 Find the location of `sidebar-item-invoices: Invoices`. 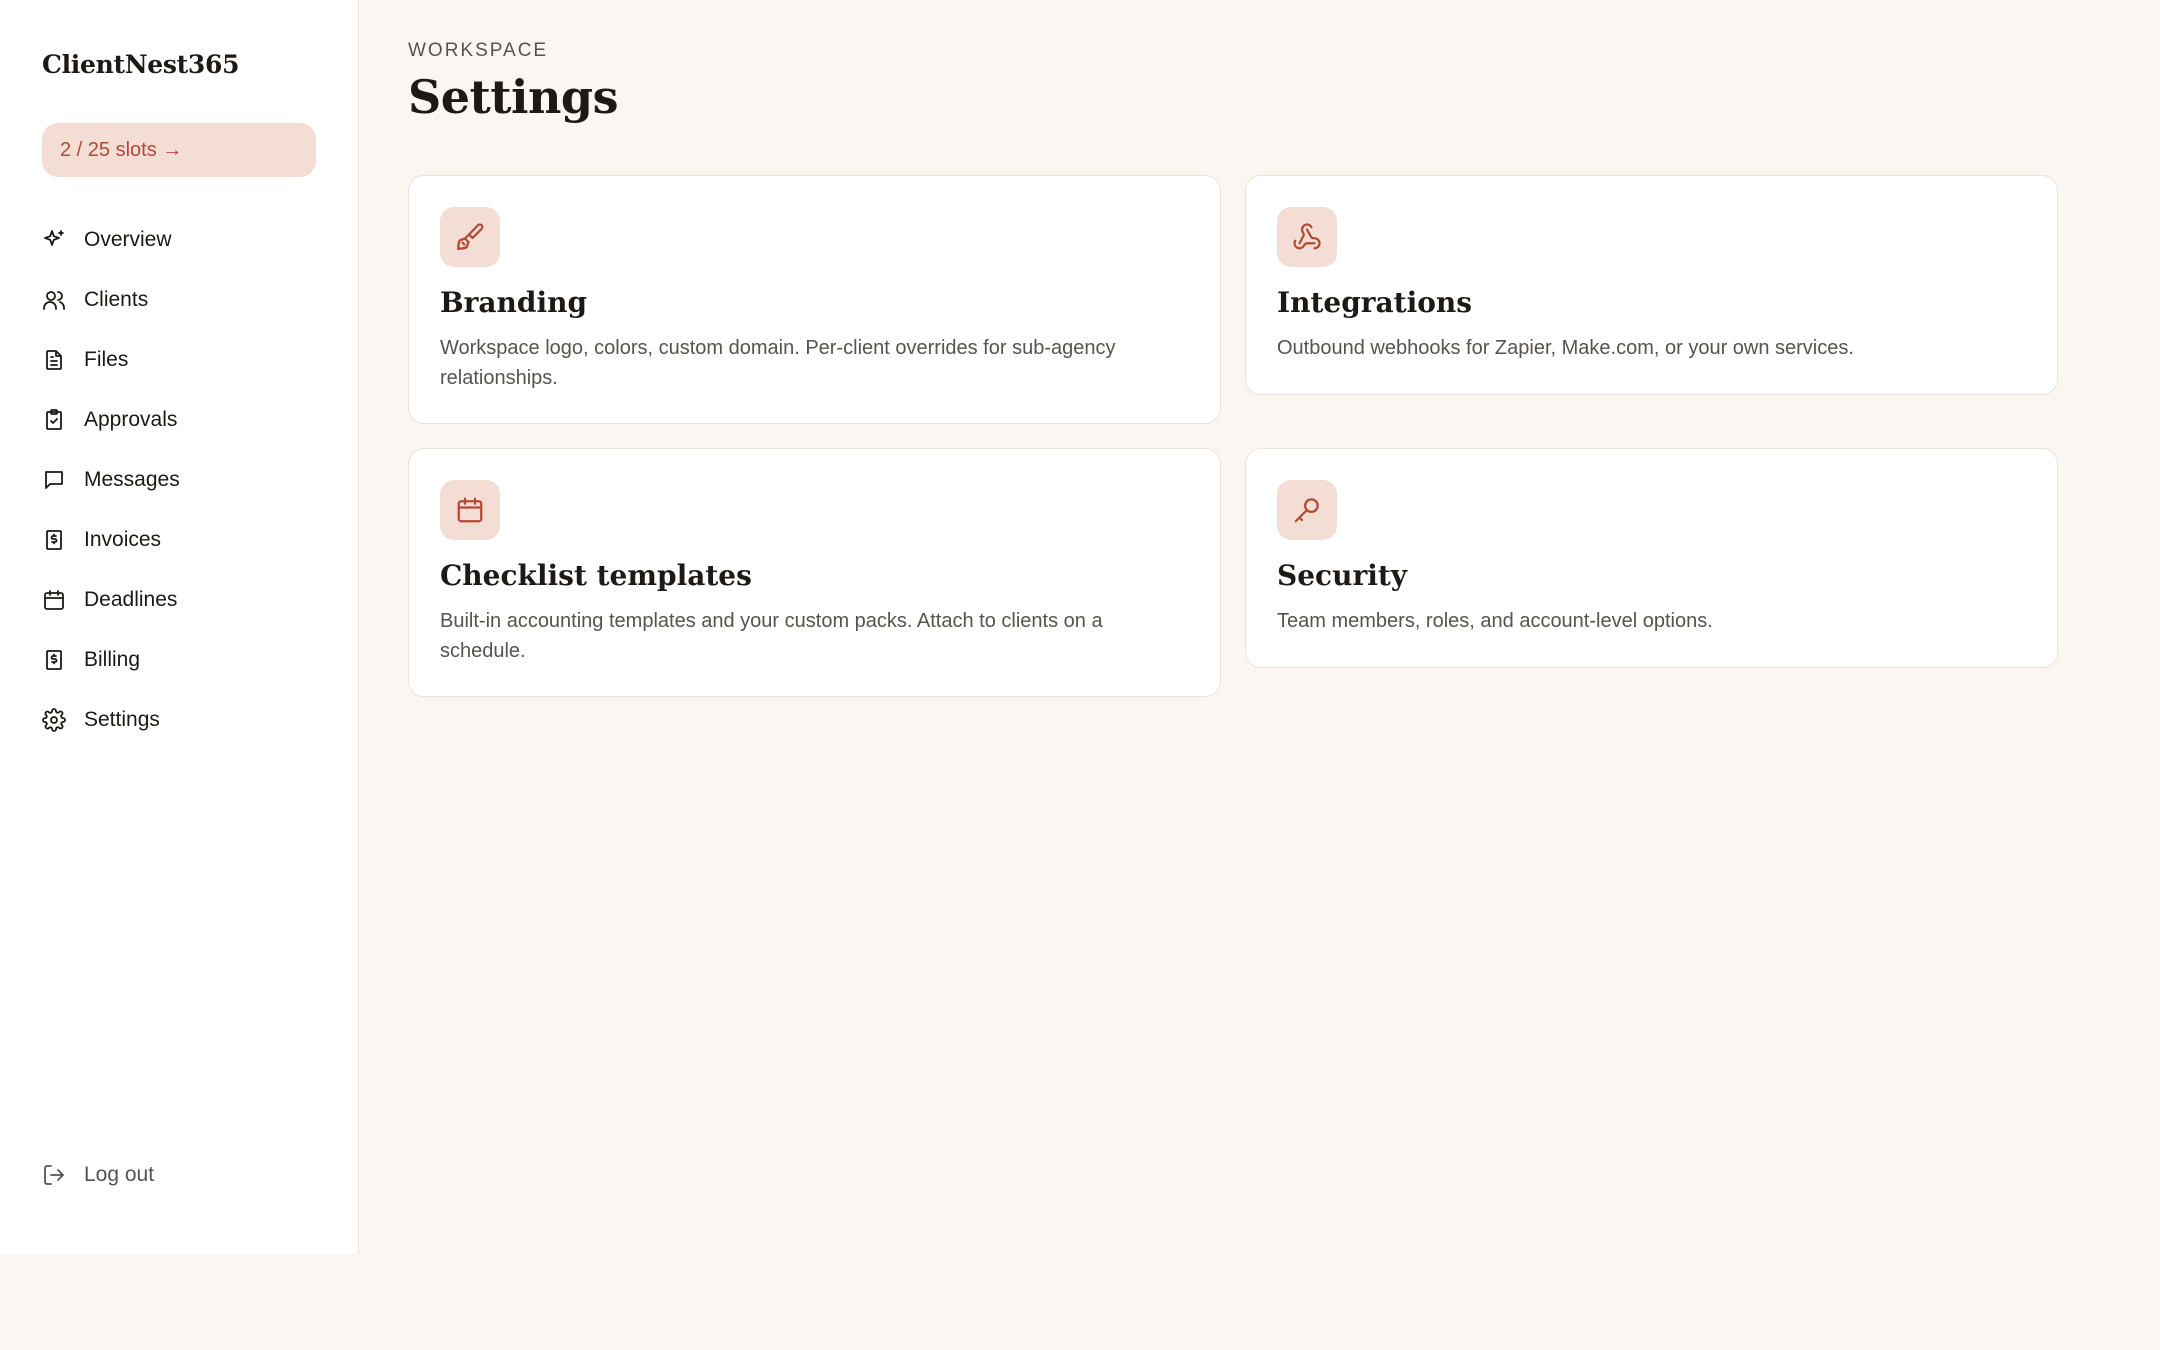

sidebar-item-invoices: Invoices is located at coordinates (187, 540).